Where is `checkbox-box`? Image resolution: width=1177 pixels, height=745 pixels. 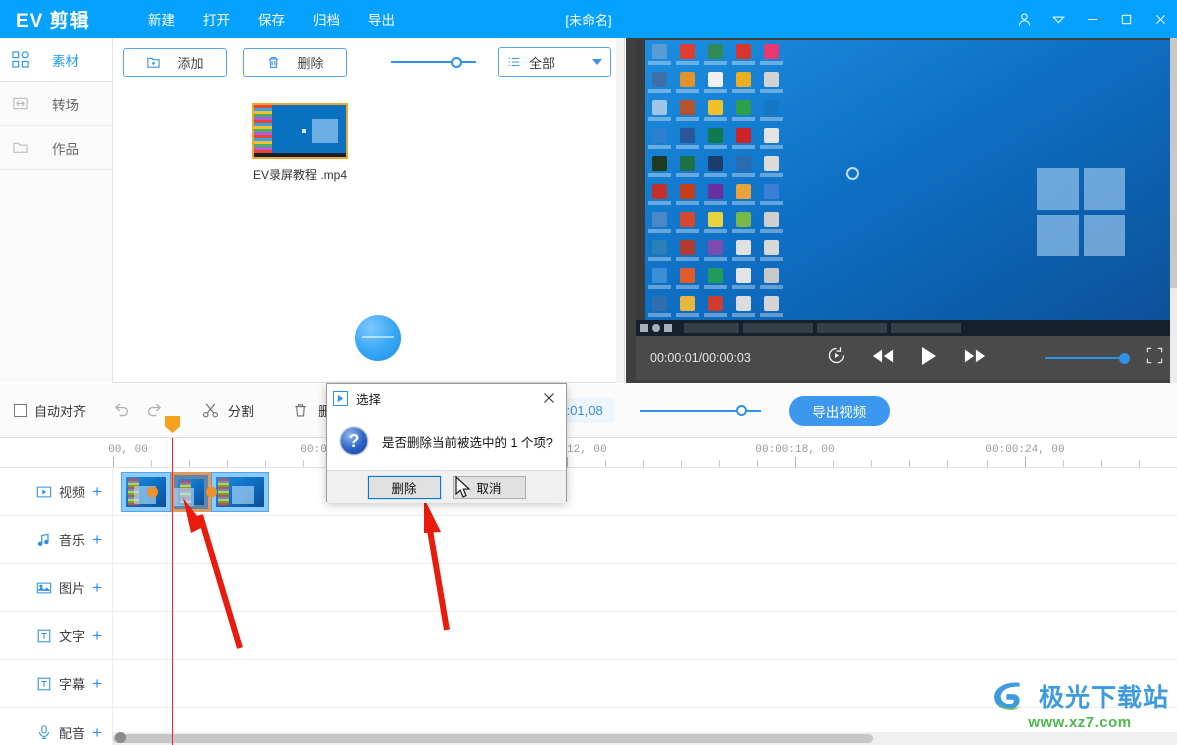
checkbox-box is located at coordinates (20, 410).